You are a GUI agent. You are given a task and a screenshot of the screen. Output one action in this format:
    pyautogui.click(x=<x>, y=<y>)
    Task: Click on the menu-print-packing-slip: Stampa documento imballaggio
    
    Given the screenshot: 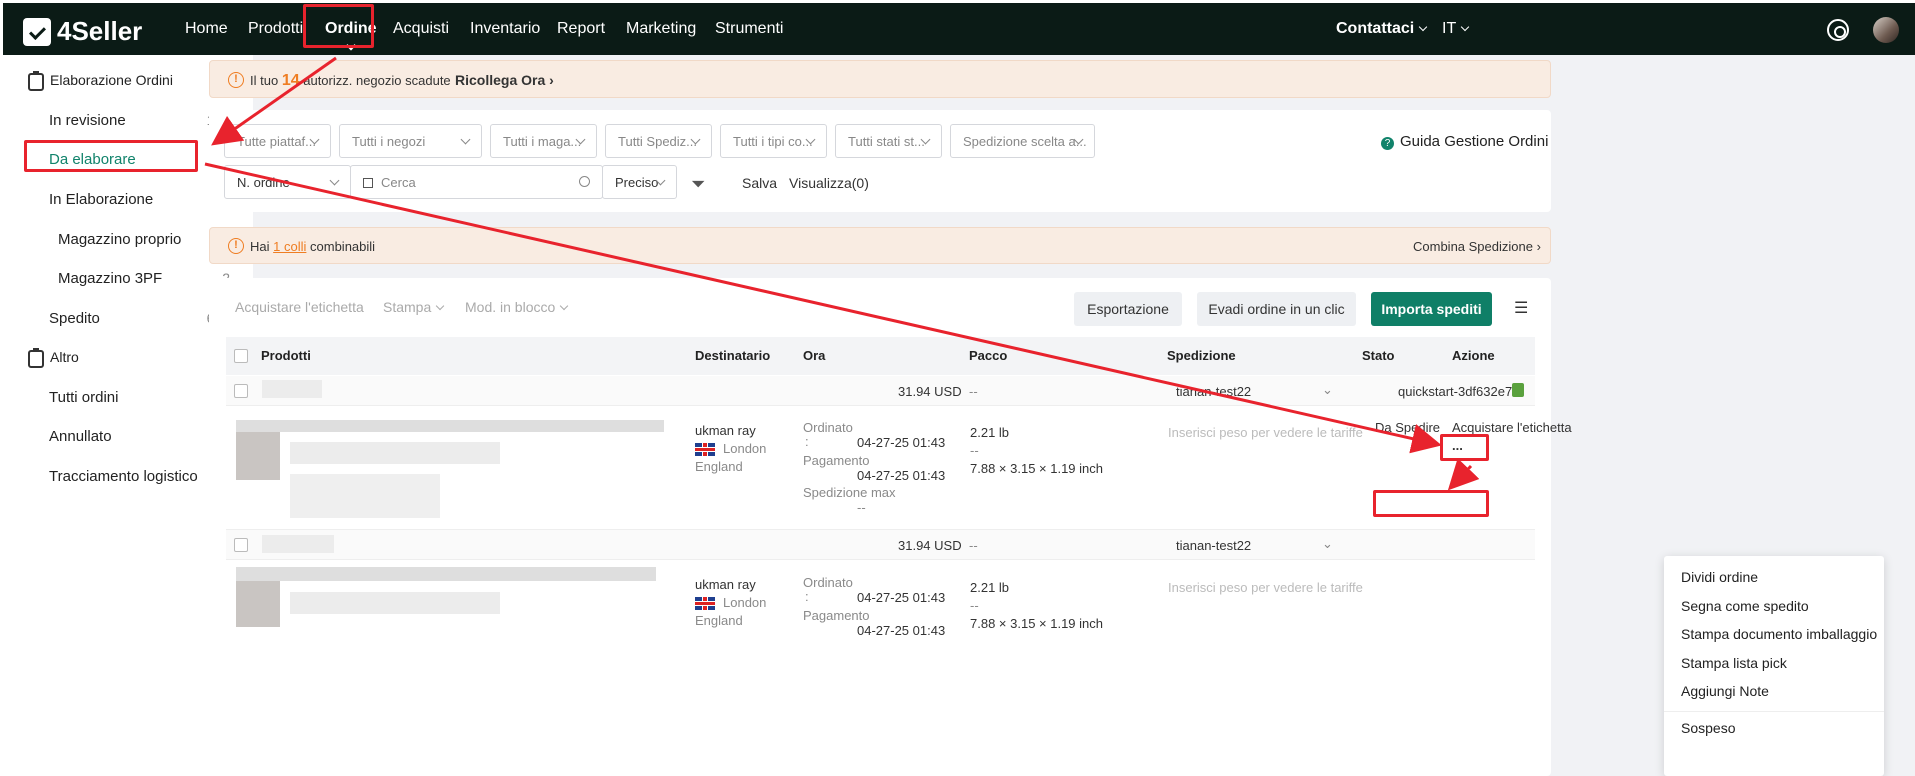 What is the action you would take?
    pyautogui.click(x=1779, y=634)
    